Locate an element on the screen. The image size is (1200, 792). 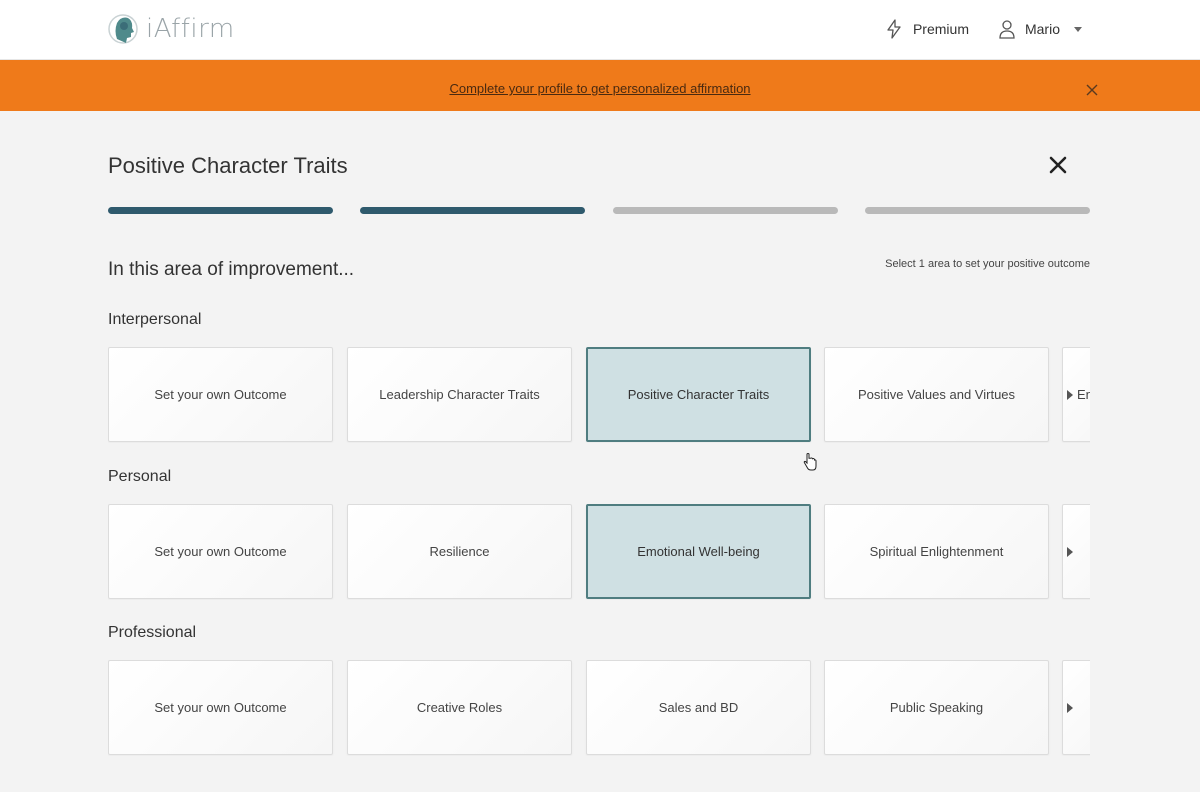
card-next-partial: En is located at coordinates (1076, 394).